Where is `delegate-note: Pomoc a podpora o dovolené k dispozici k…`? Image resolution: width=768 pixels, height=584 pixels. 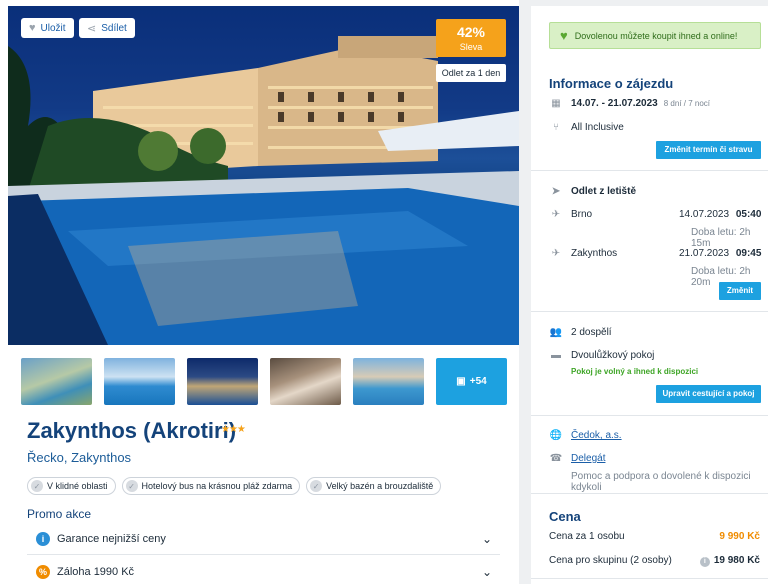 delegate-note: Pomoc a podpora o dovolené k dispozici k… is located at coordinates (661, 482).